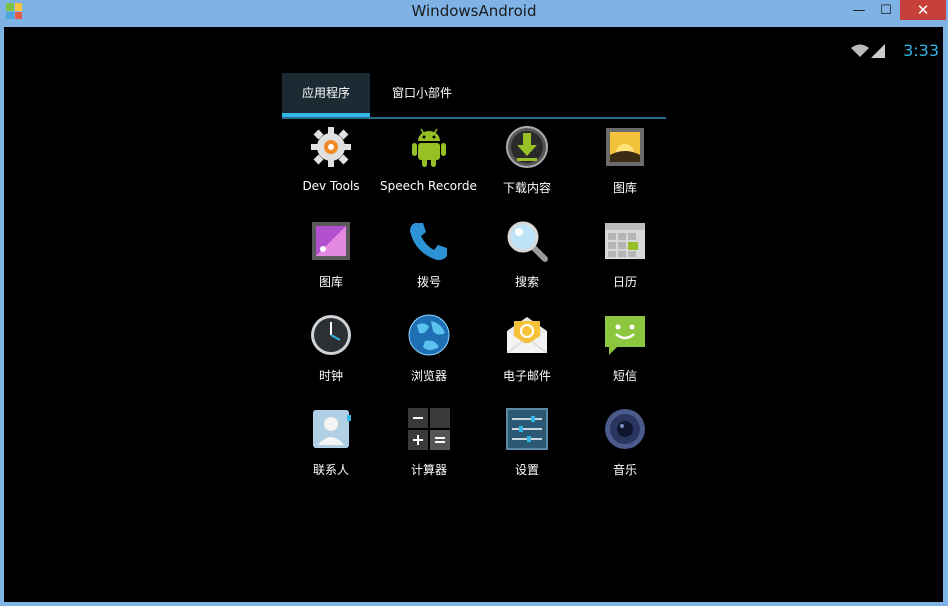 This screenshot has width=948, height=606. I want to click on app-speech-recorder: Speech Recorder, so click(429, 168).